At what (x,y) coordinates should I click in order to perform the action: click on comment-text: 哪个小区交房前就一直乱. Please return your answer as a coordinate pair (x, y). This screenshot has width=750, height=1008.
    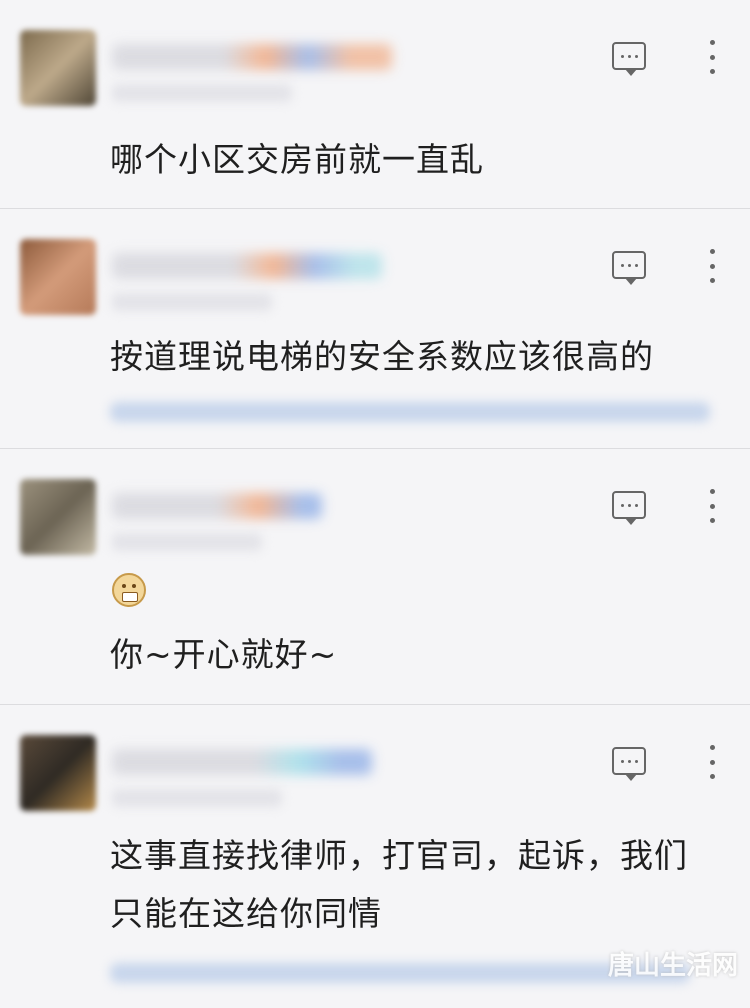
    Looking at the image, I should click on (297, 159).